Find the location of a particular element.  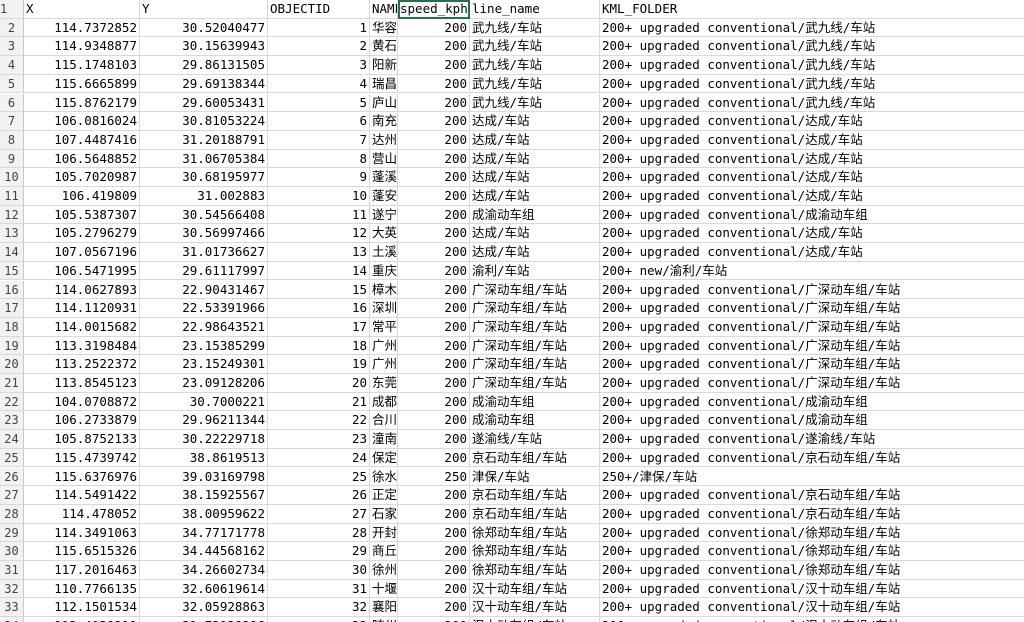

cell-name-zh: 南充 is located at coordinates (384, 121).